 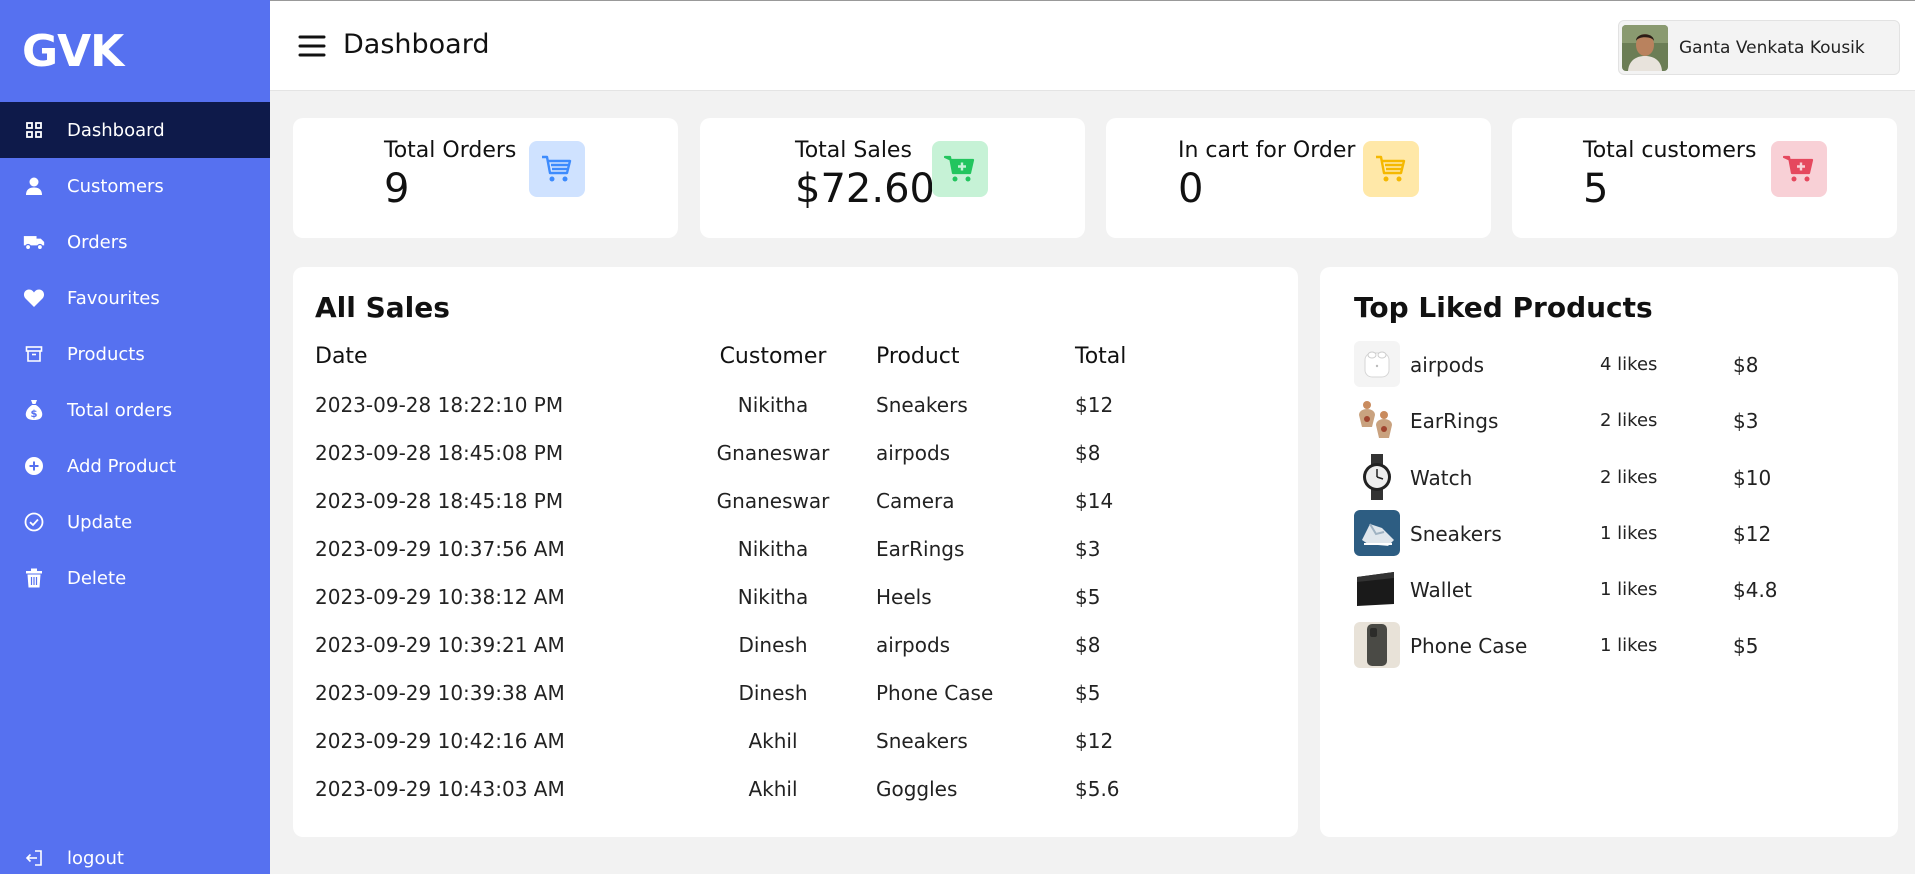 I want to click on stat-card-value: 9, so click(x=397, y=189).